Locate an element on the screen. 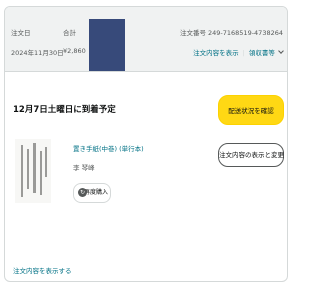 This screenshot has width=320, height=292. product-title-link: 置き手紙(中巻) (単行本) is located at coordinates (108, 148).